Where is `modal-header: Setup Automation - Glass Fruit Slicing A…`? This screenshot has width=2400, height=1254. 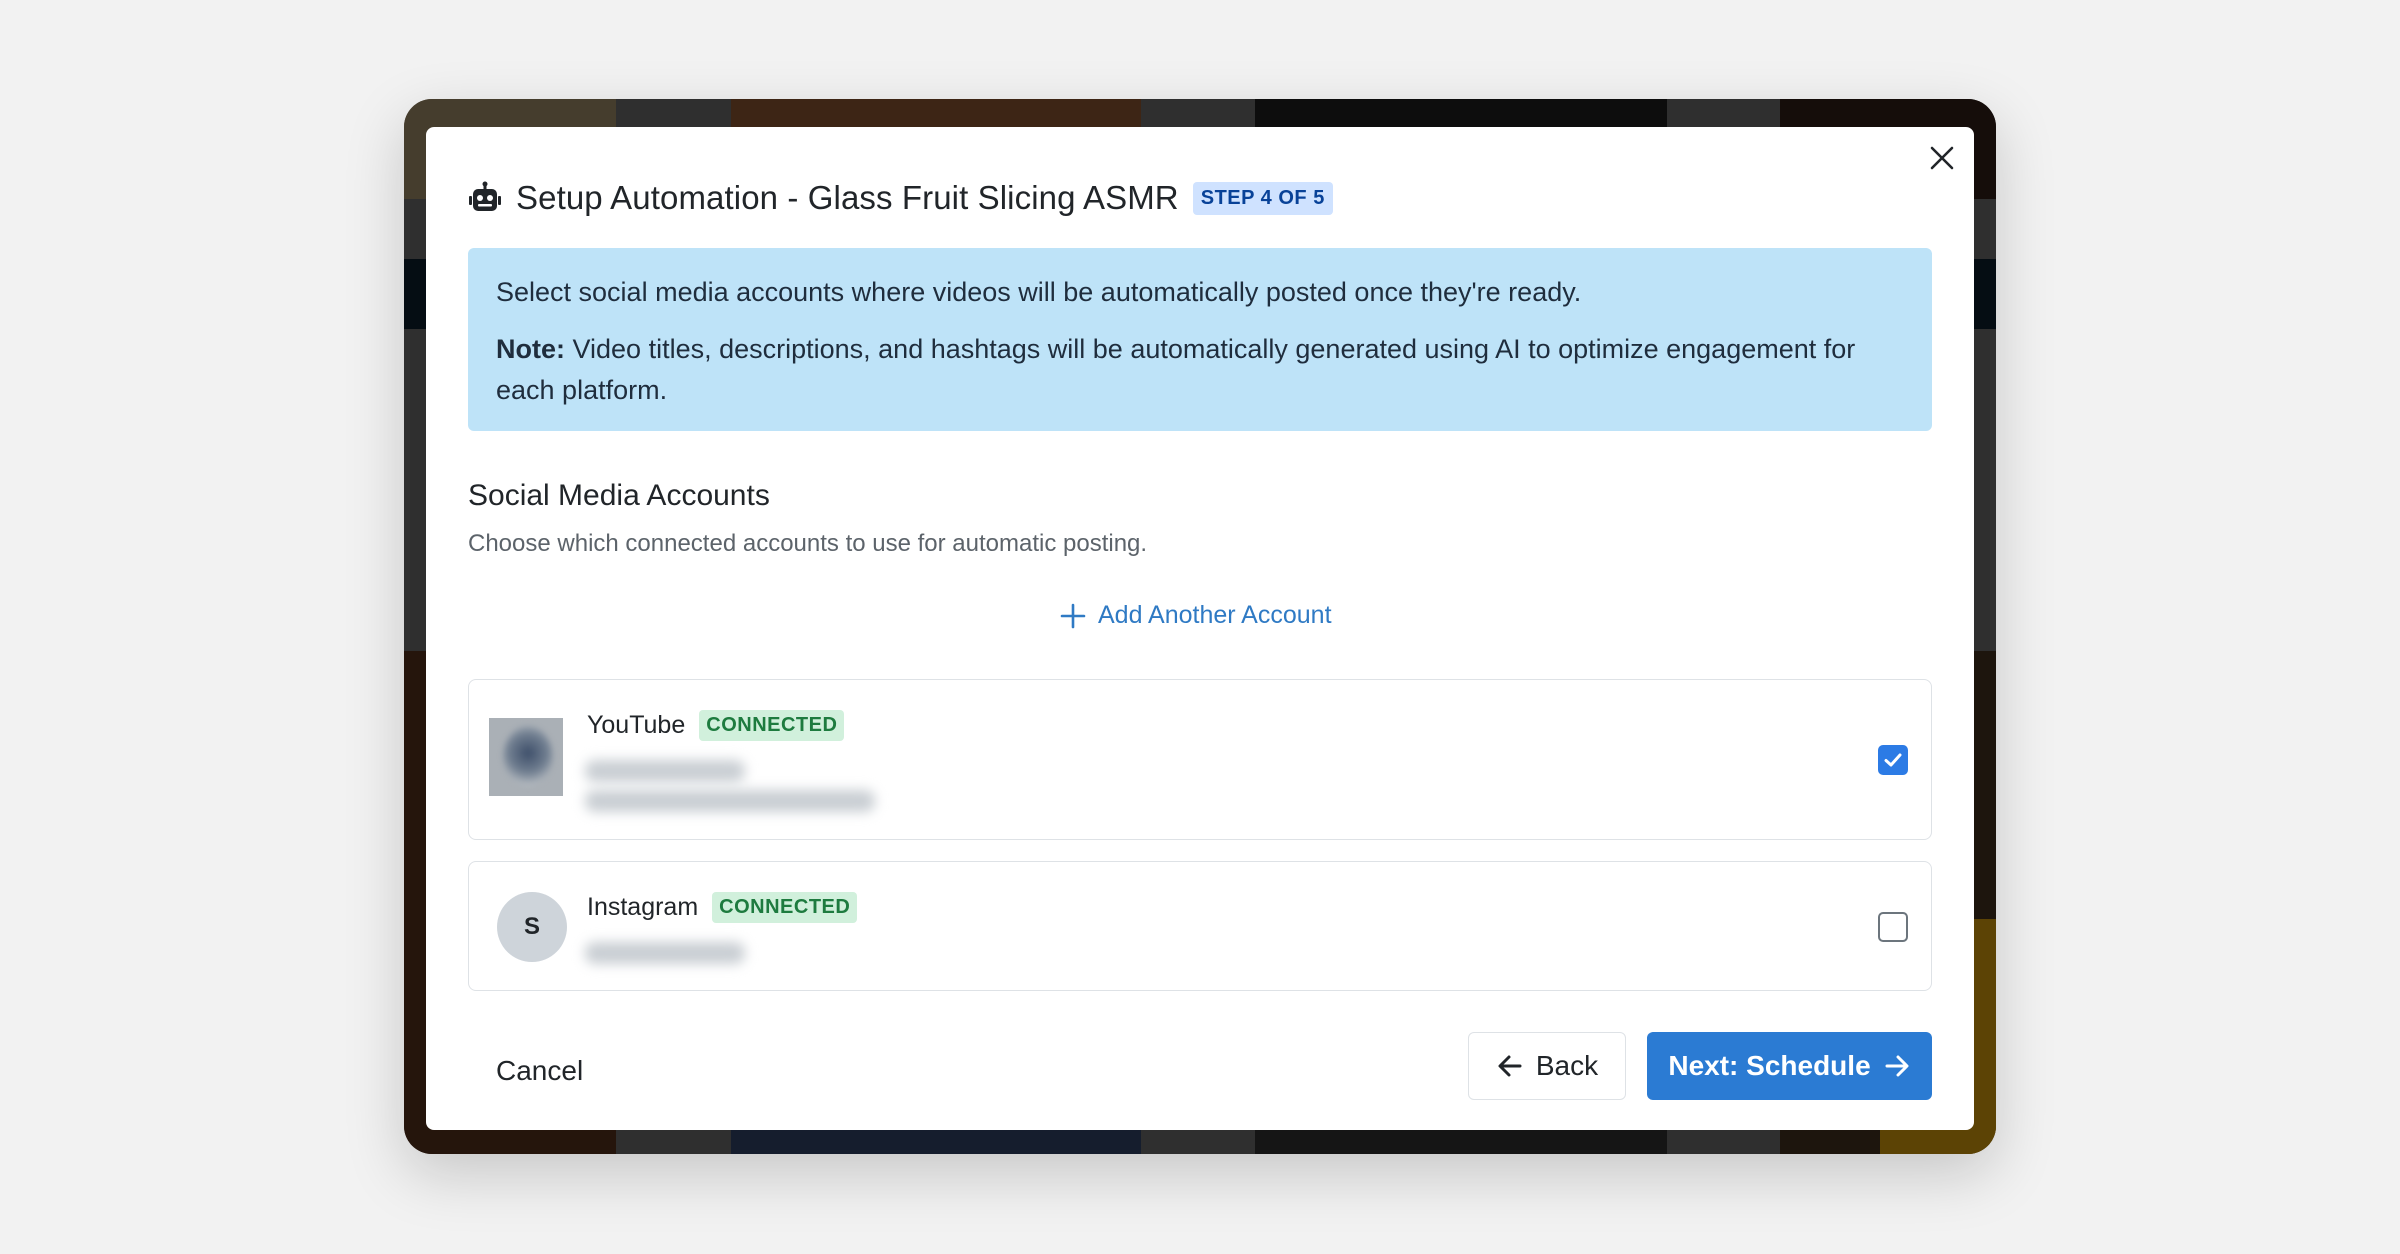 modal-header: Setup Automation - Glass Fruit Slicing A… is located at coordinates (1200, 198).